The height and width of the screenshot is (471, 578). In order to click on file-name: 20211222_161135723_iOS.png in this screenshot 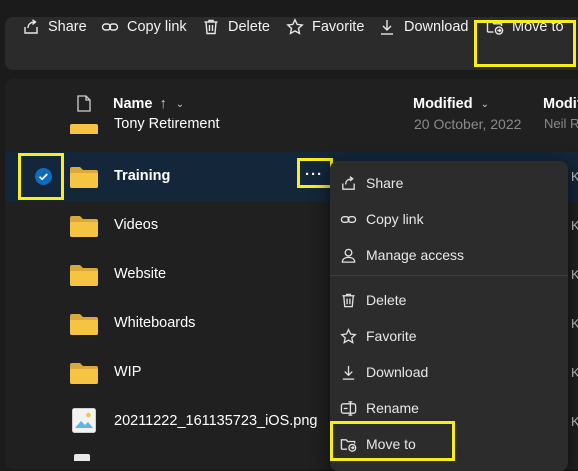, I will do `click(215, 421)`.